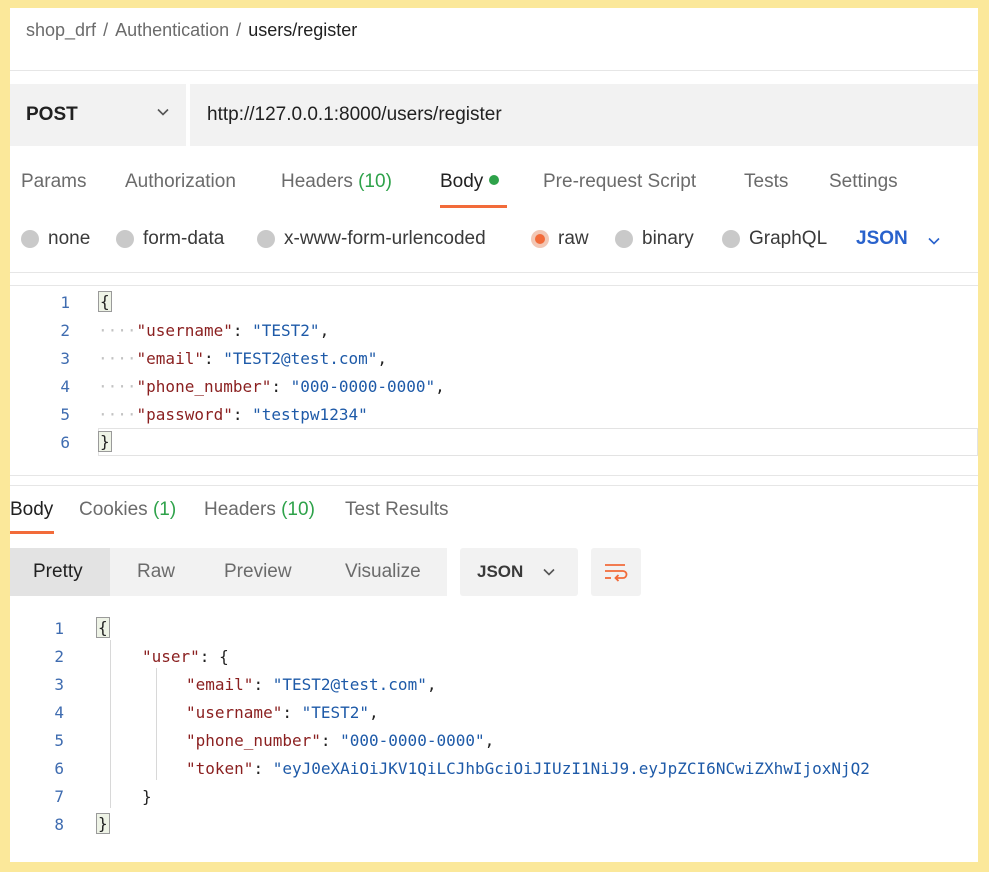  I want to click on tab-authorization: Authorization, so click(180, 182).